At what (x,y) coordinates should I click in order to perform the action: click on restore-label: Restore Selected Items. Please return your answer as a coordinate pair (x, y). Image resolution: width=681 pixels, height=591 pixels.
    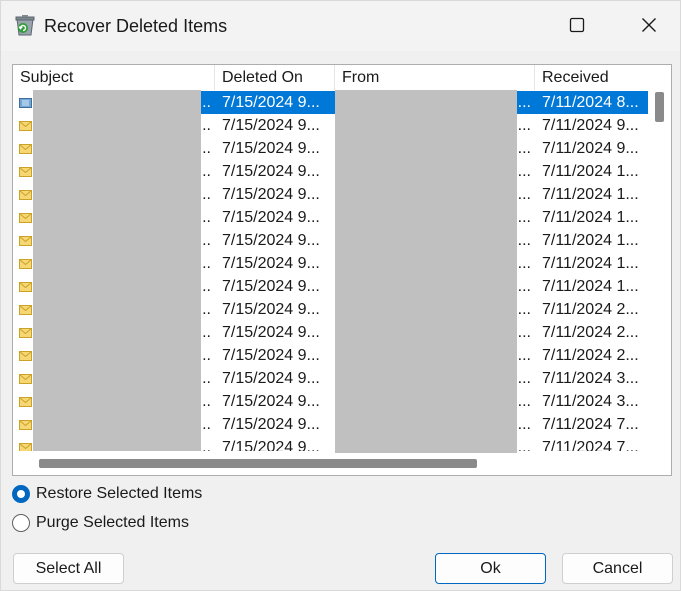
    Looking at the image, I should click on (119, 493).